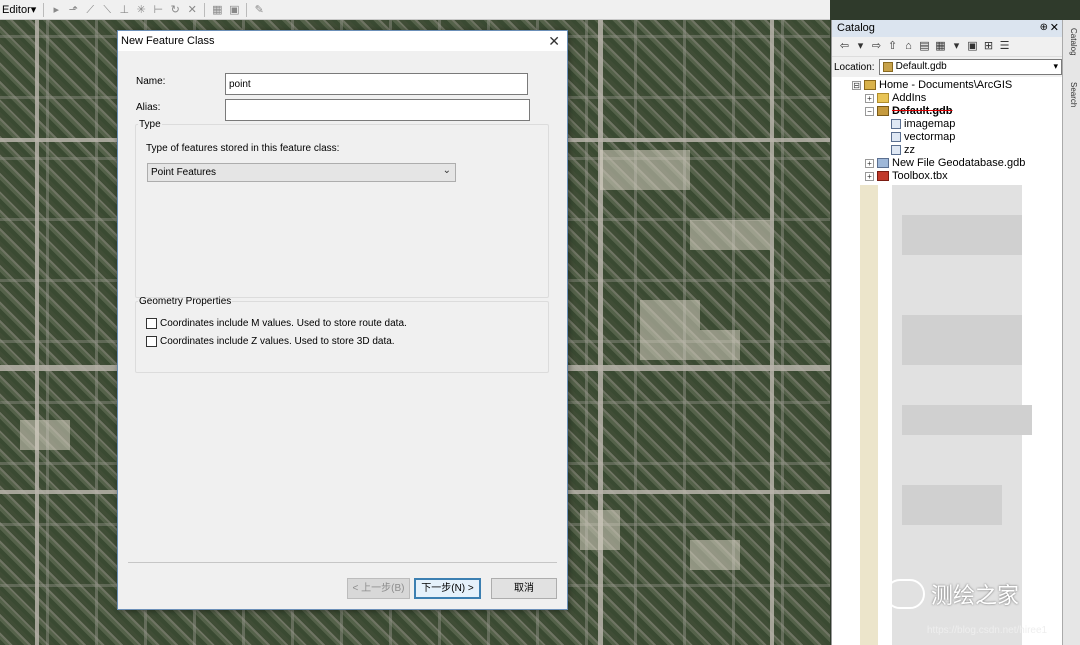  What do you see at coordinates (876, 46) in the screenshot?
I see `forward-icon: ⇨` at bounding box center [876, 46].